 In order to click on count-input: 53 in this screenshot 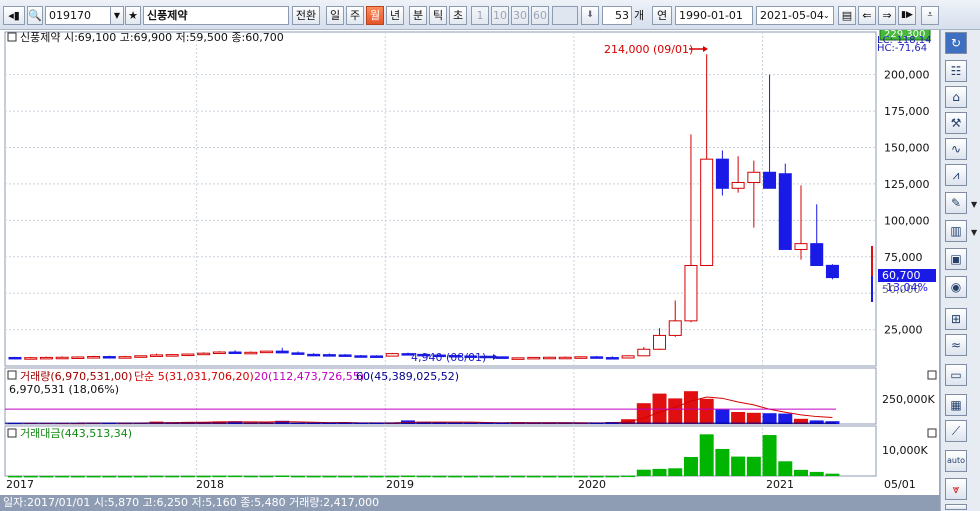, I will do `click(617, 15)`.